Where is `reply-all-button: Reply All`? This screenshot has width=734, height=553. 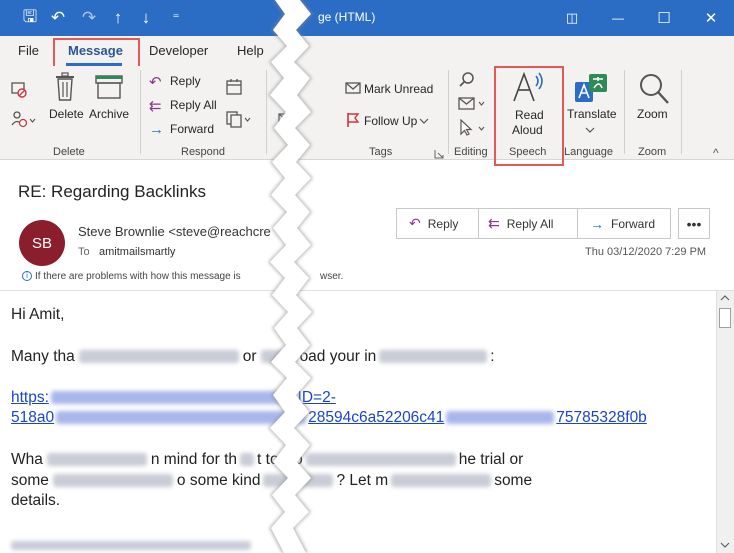
reply-all-button: Reply All is located at coordinates (193, 105).